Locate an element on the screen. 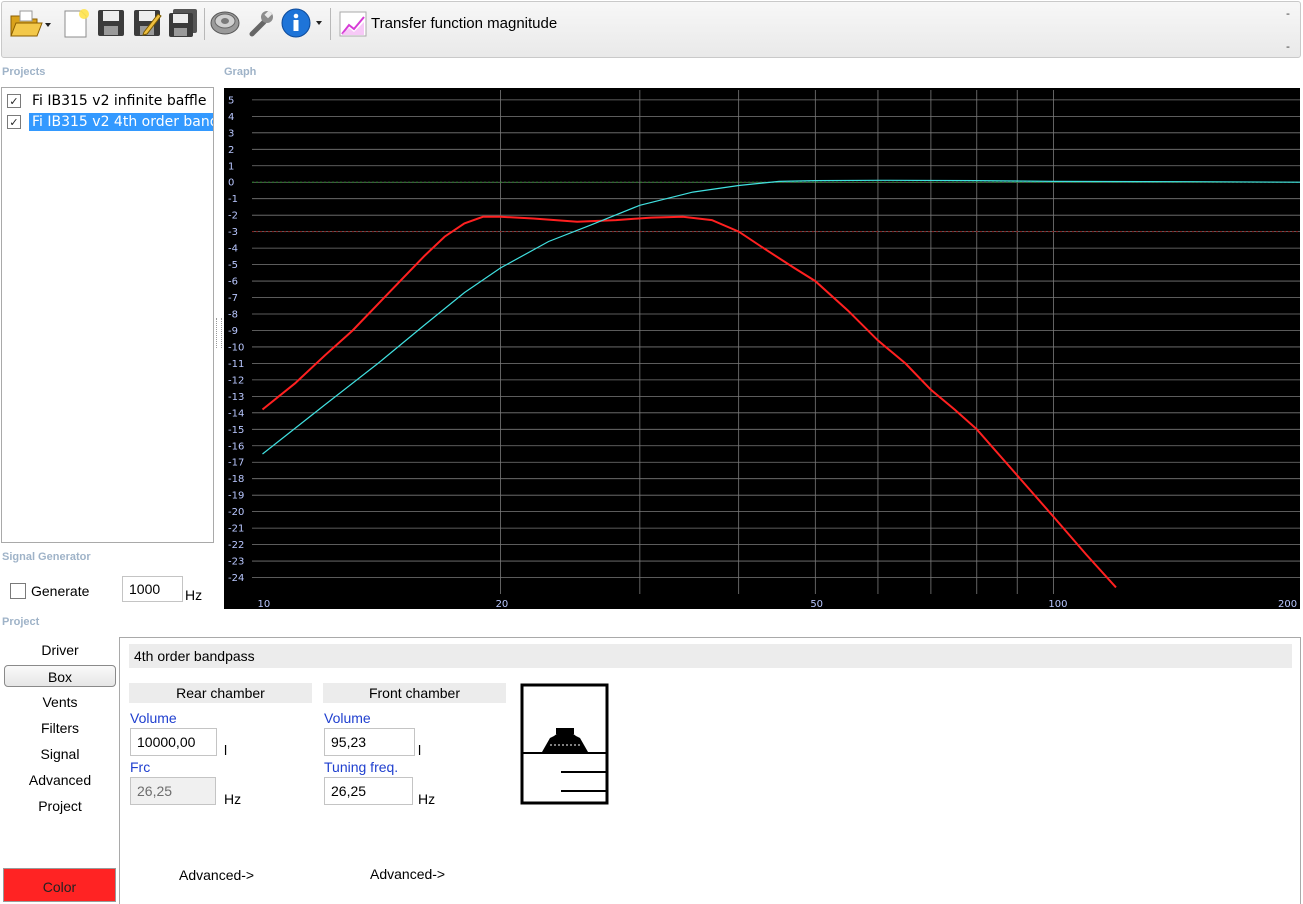  y-tick-label: -8 is located at coordinates (233, 315).